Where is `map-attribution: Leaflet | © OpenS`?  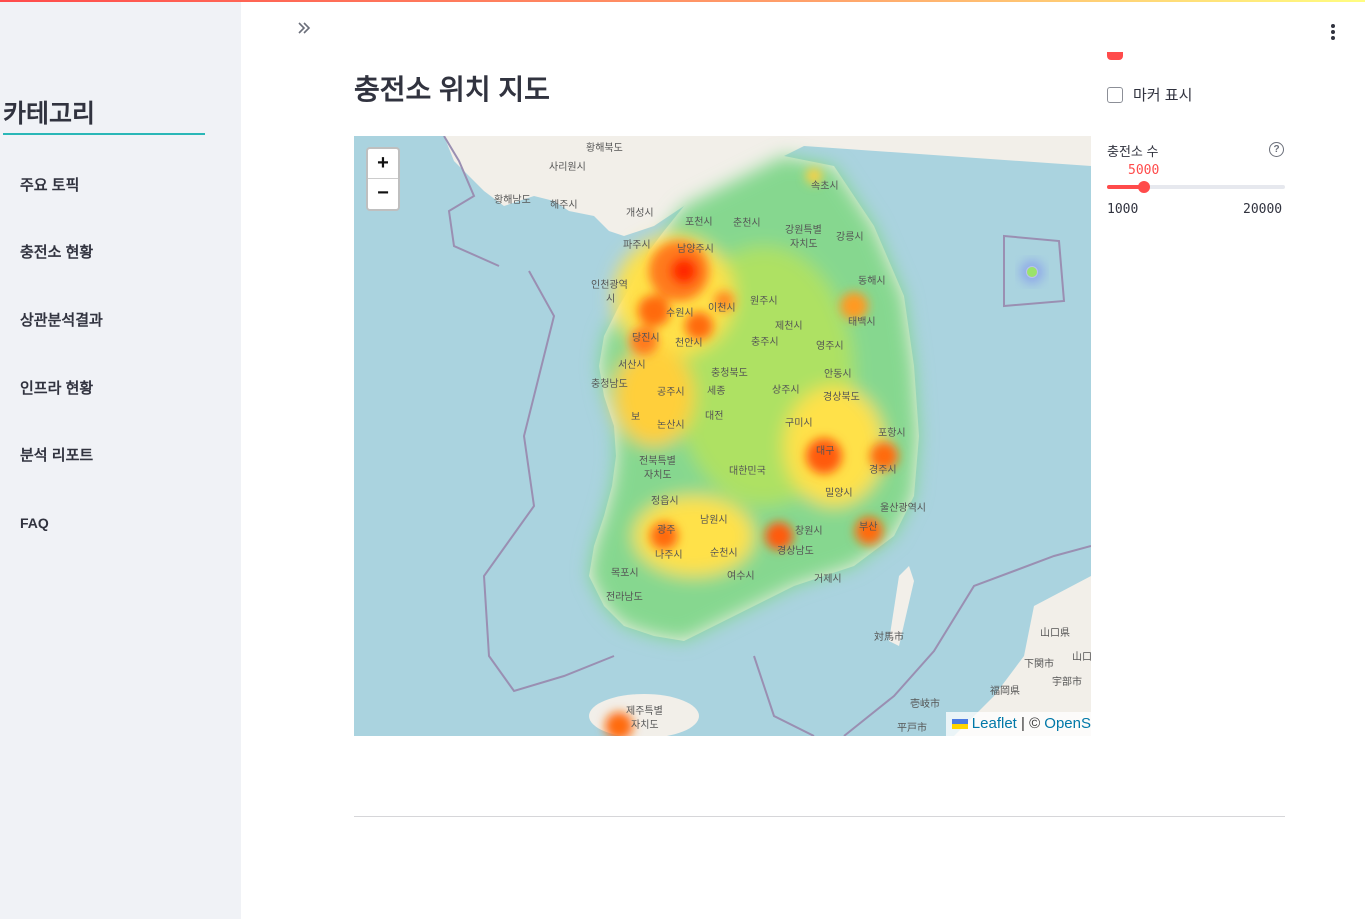 map-attribution: Leaflet | © OpenS is located at coordinates (1018, 724).